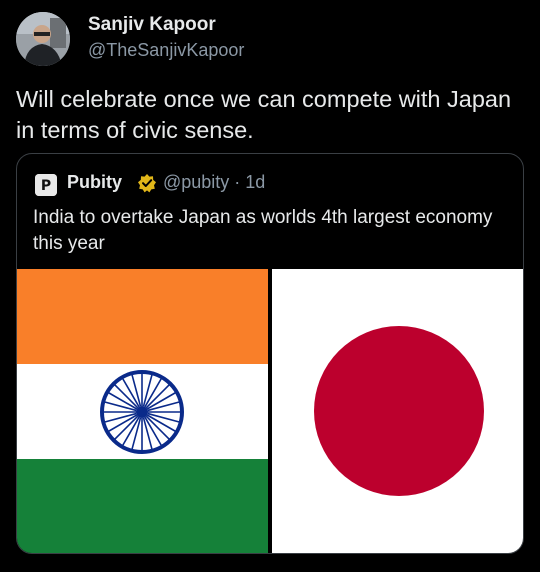 Image resolution: width=540 pixels, height=572 pixels. I want to click on quoted-author-avatar: P, so click(46, 185).